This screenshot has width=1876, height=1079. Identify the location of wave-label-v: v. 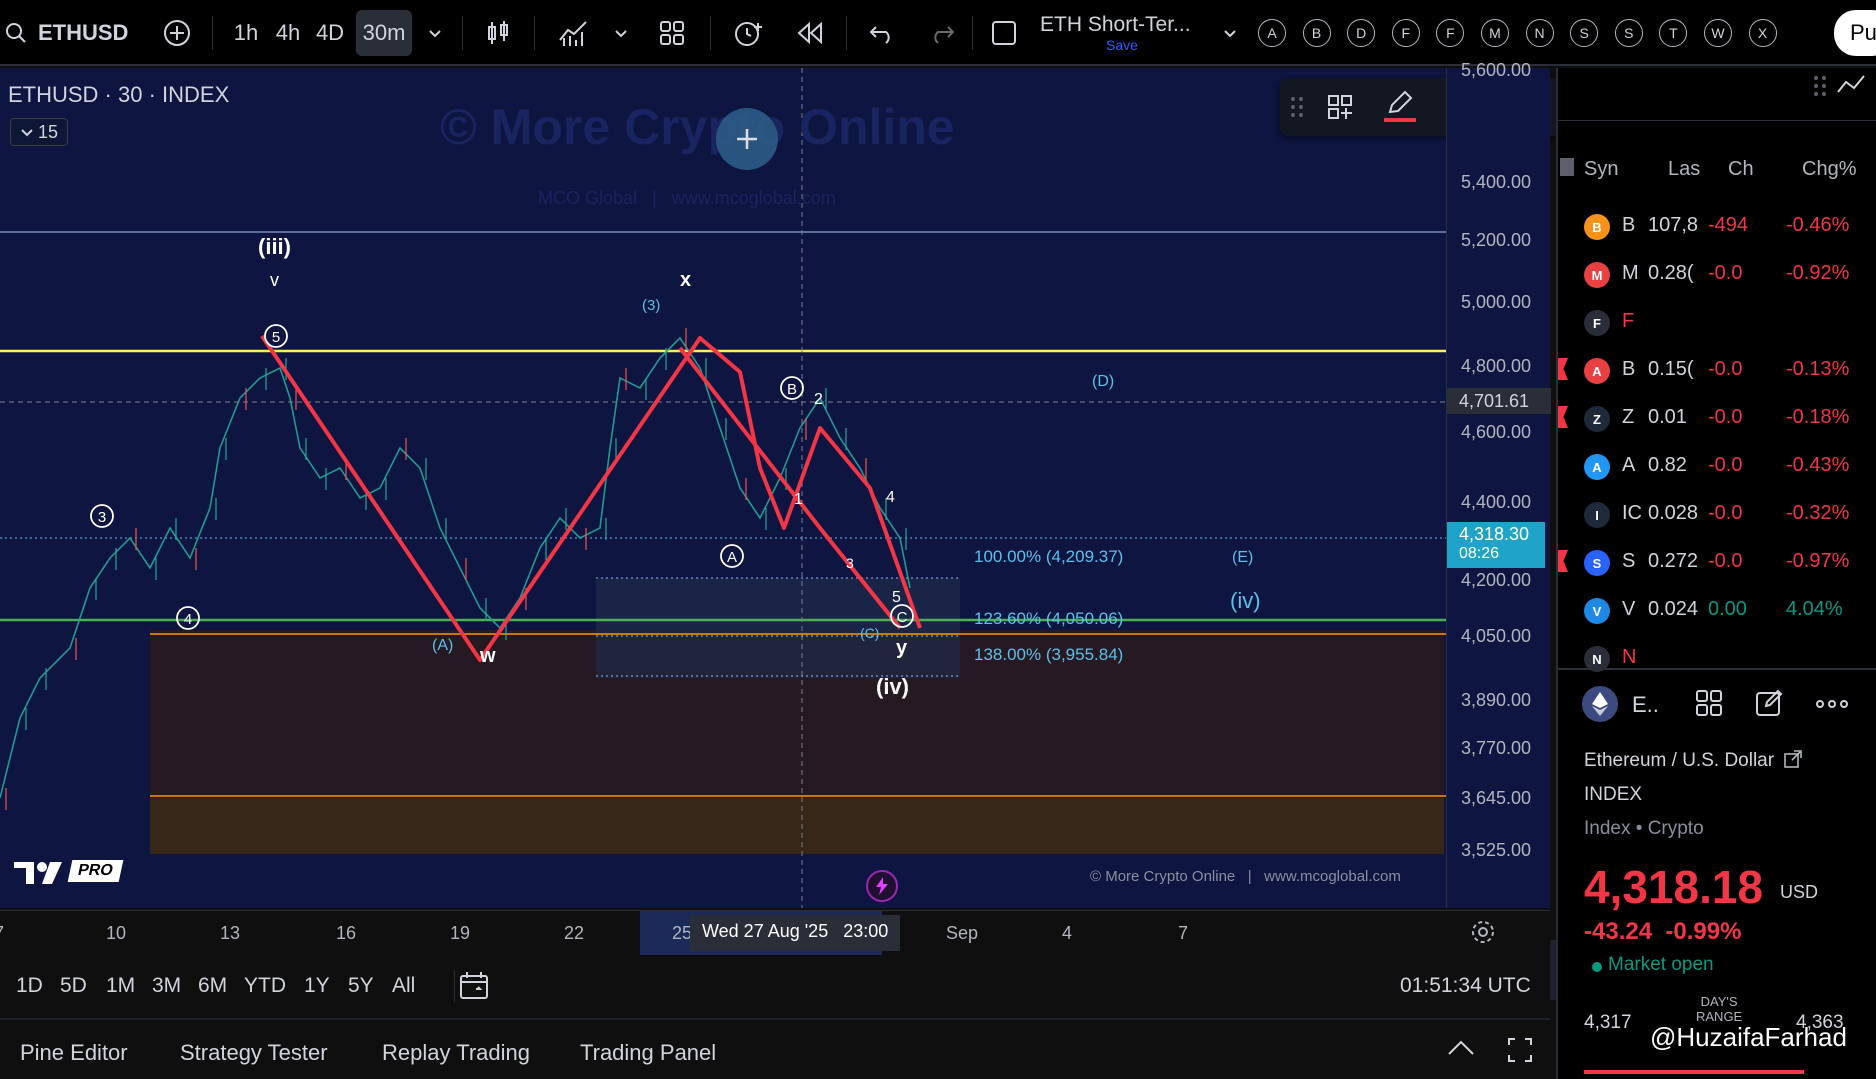
(274, 280).